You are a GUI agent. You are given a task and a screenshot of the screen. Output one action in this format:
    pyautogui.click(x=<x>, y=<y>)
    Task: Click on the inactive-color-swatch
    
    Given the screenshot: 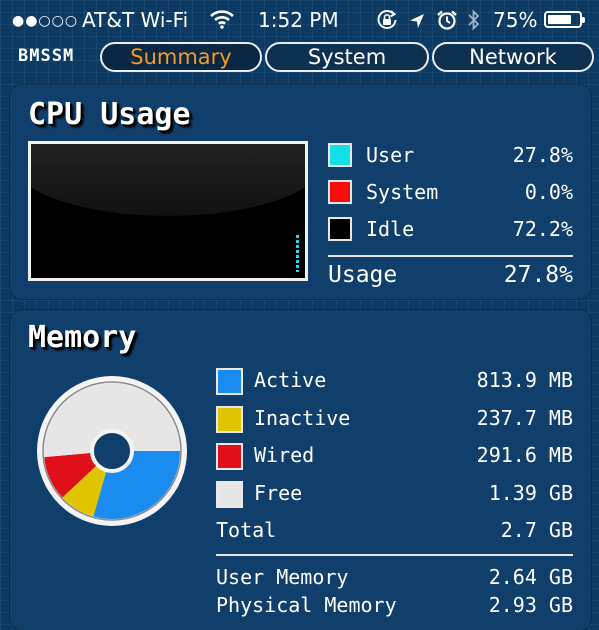 What is the action you would take?
    pyautogui.click(x=229, y=419)
    